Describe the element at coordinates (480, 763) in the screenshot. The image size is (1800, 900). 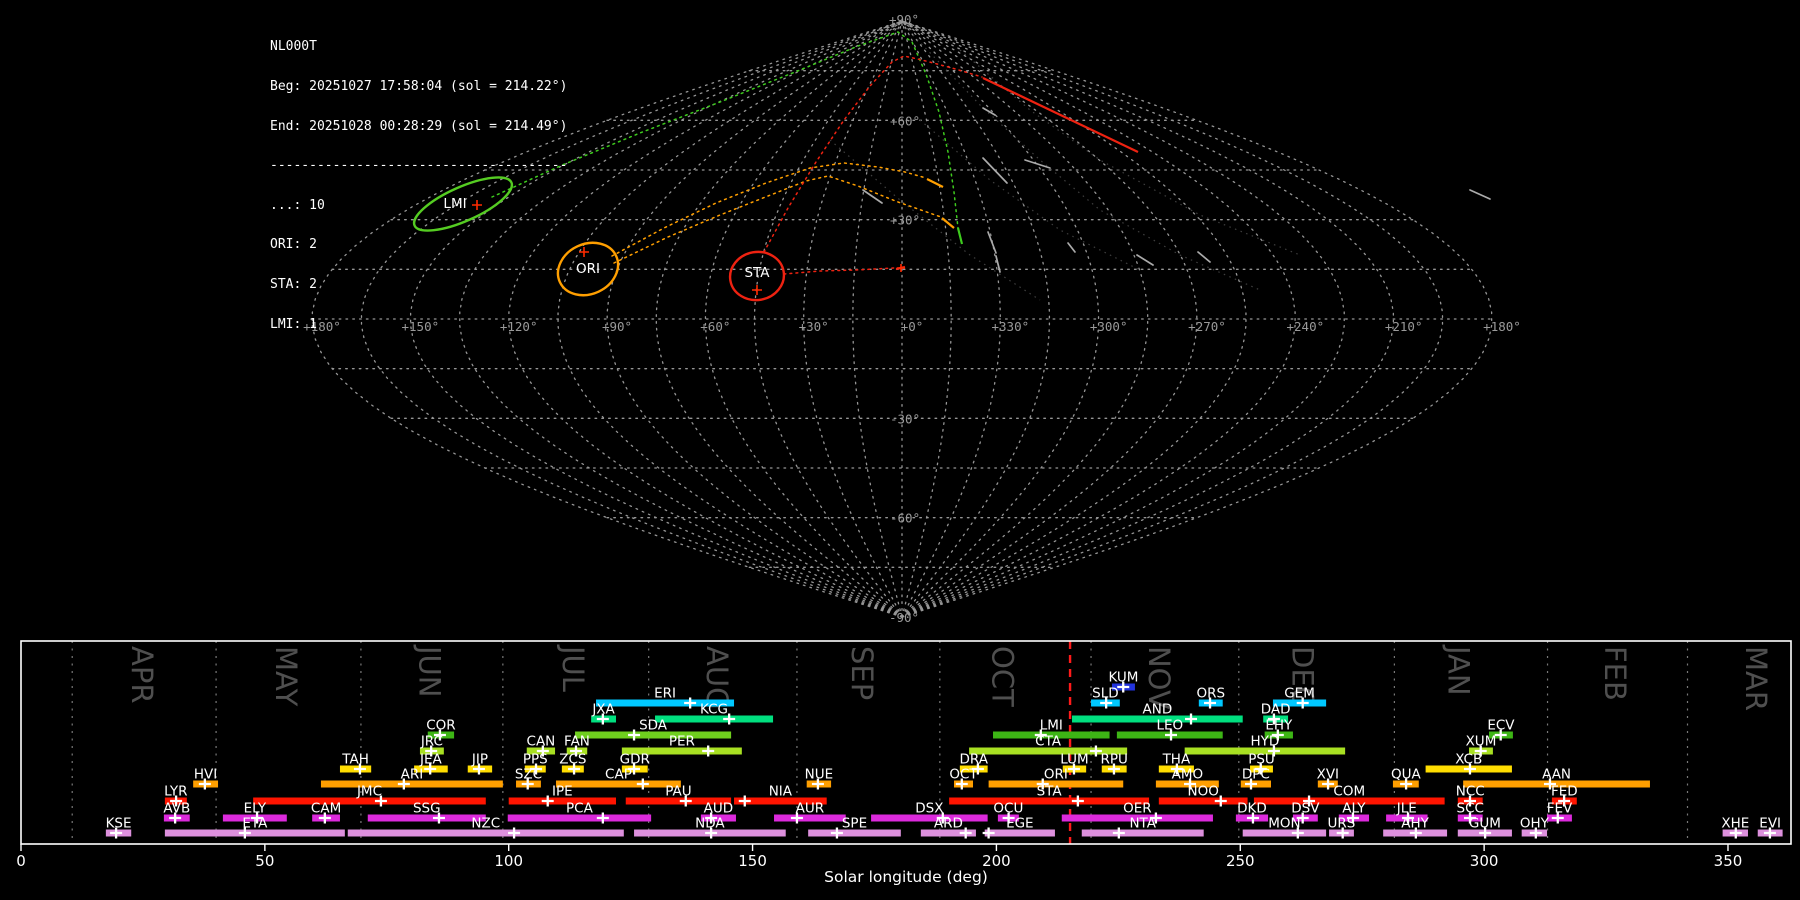
I see `shower-JIP: JIP` at that location.